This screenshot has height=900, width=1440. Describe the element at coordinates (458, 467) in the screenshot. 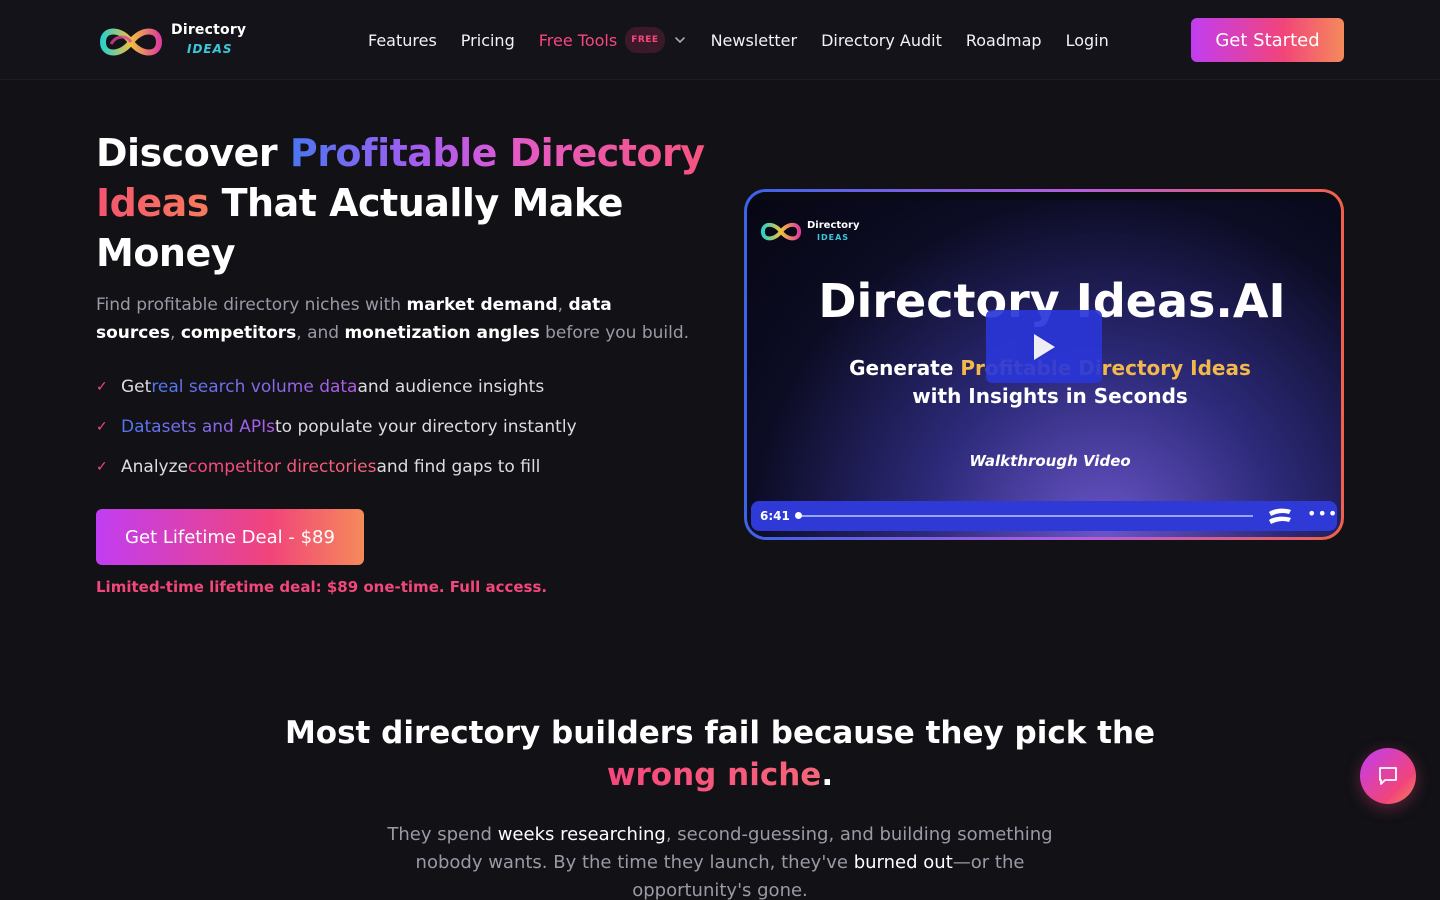

I see `checklist-text: and find gaps to fill` at that location.